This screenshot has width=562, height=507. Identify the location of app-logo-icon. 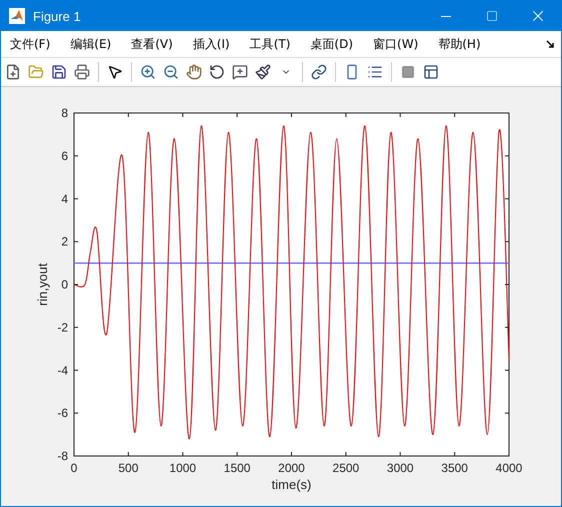
(17, 16).